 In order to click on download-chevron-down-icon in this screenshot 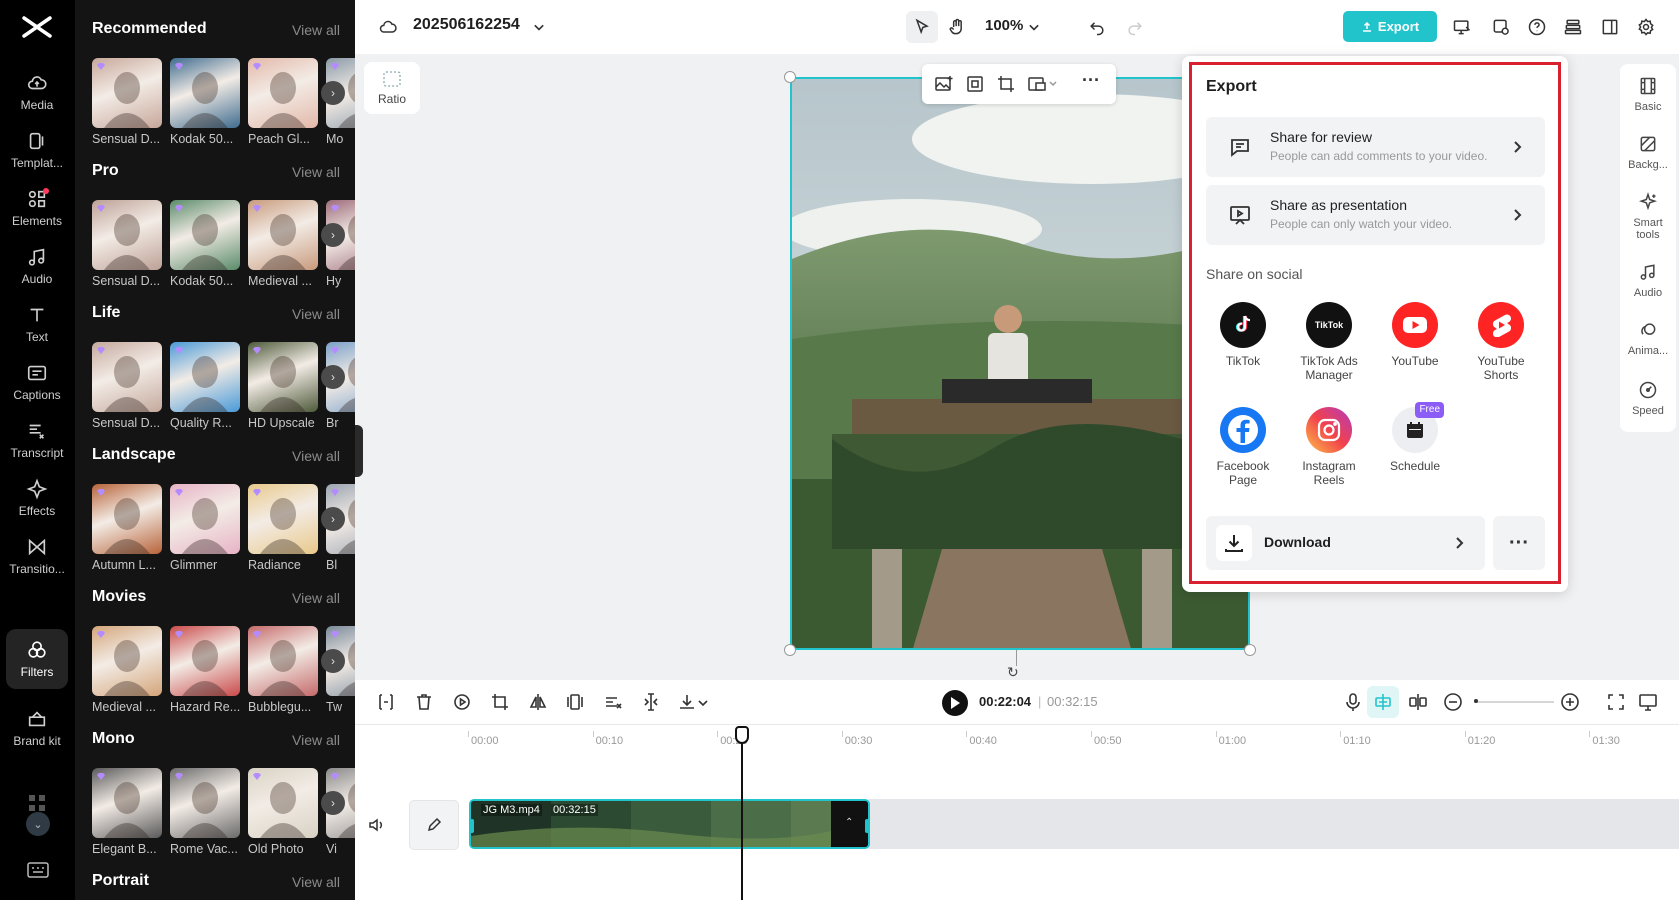, I will do `click(703, 702)`.